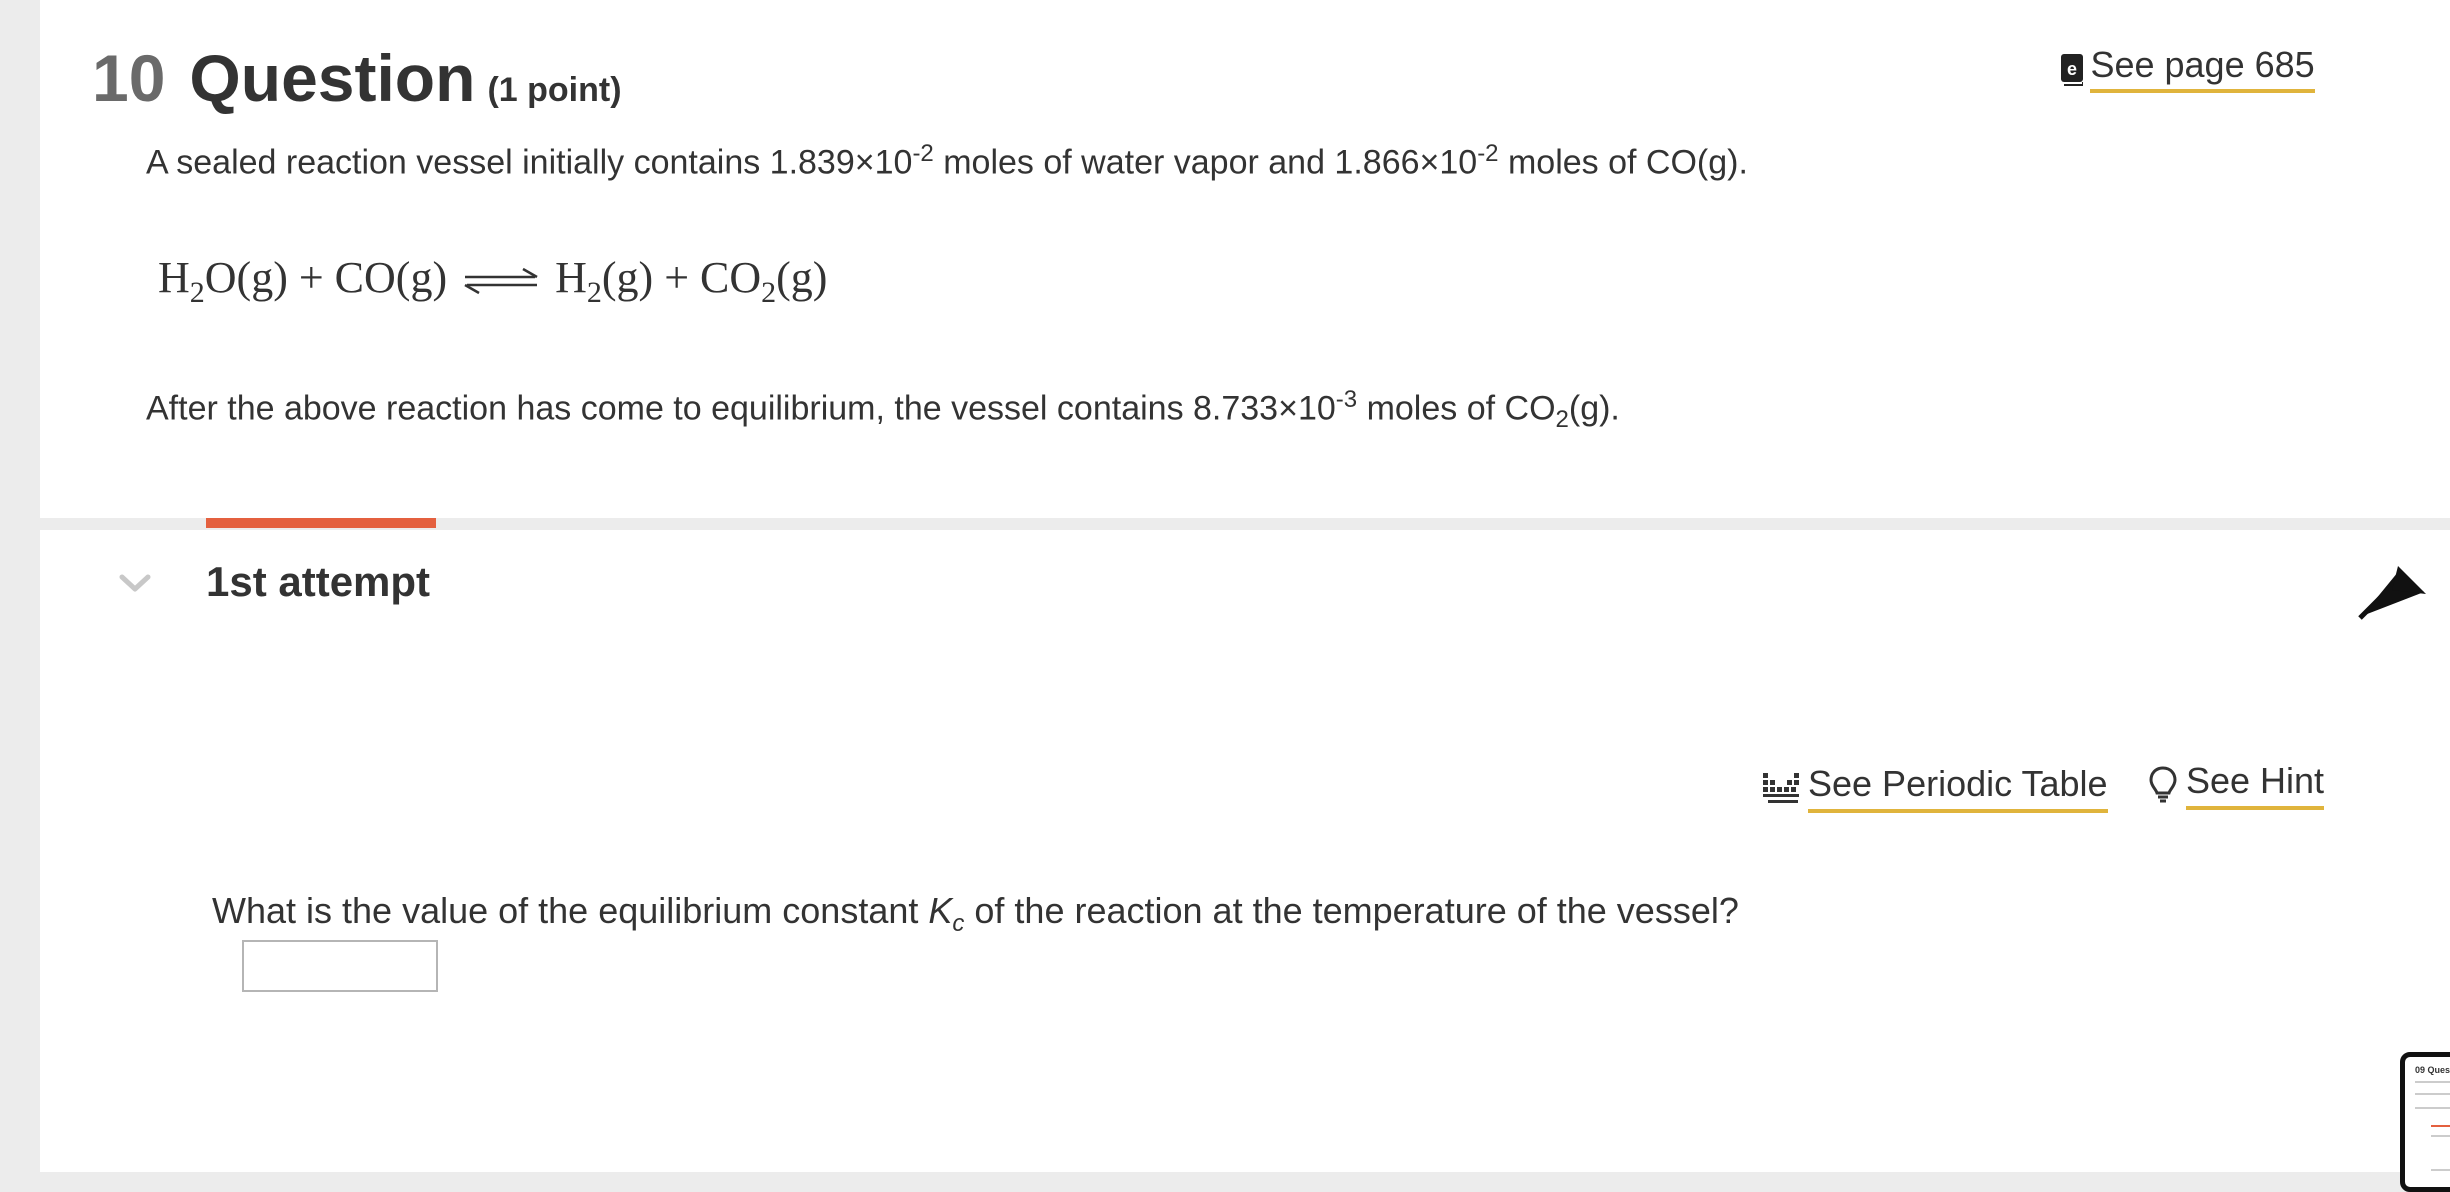 The height and width of the screenshot is (1192, 2450). Describe the element at coordinates (2392, 592) in the screenshot. I see `mouse-cursor-icon` at that location.